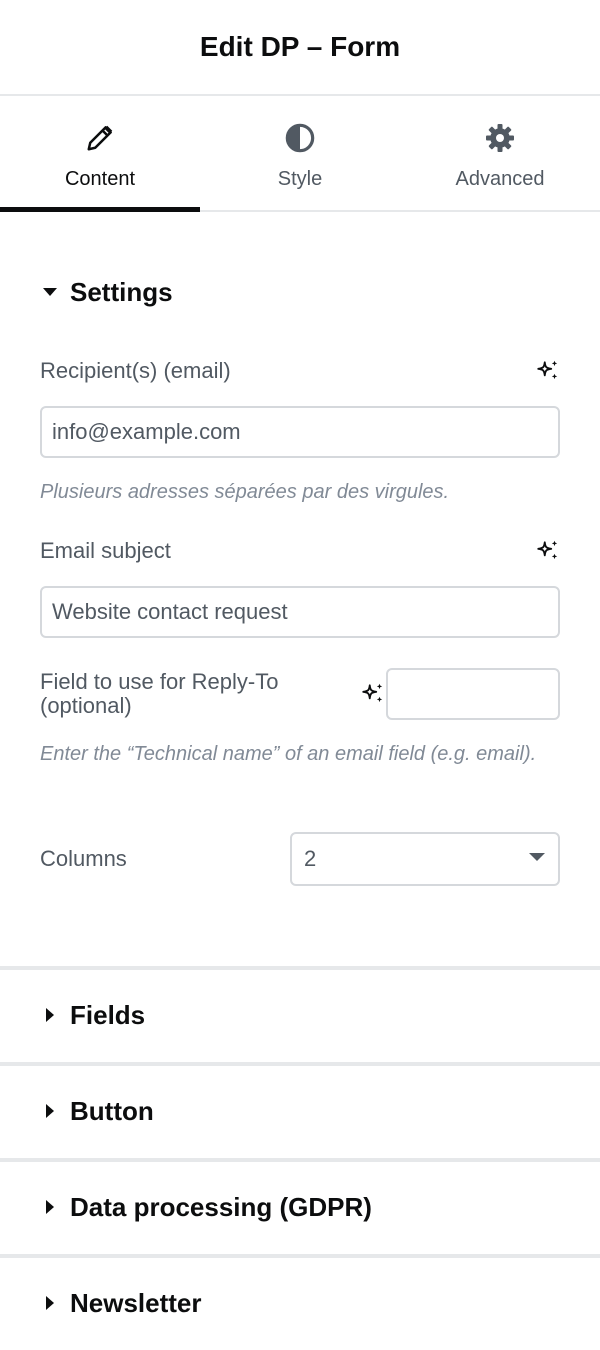 The width and height of the screenshot is (600, 1350). Describe the element at coordinates (300, 1013) in the screenshot. I see `fields-section: Fields` at that location.